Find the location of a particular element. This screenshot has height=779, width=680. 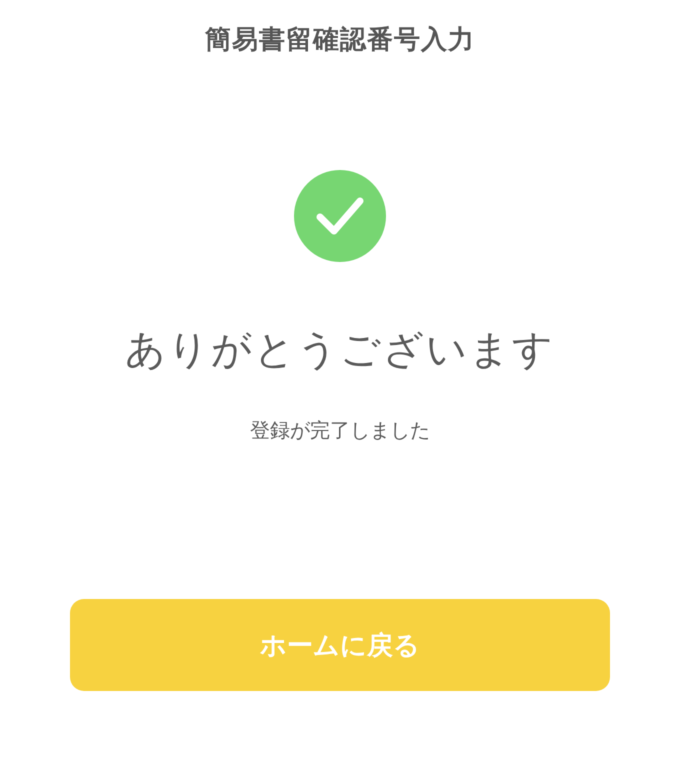

page-title: 簡易書留確認番号入力 is located at coordinates (340, 40).